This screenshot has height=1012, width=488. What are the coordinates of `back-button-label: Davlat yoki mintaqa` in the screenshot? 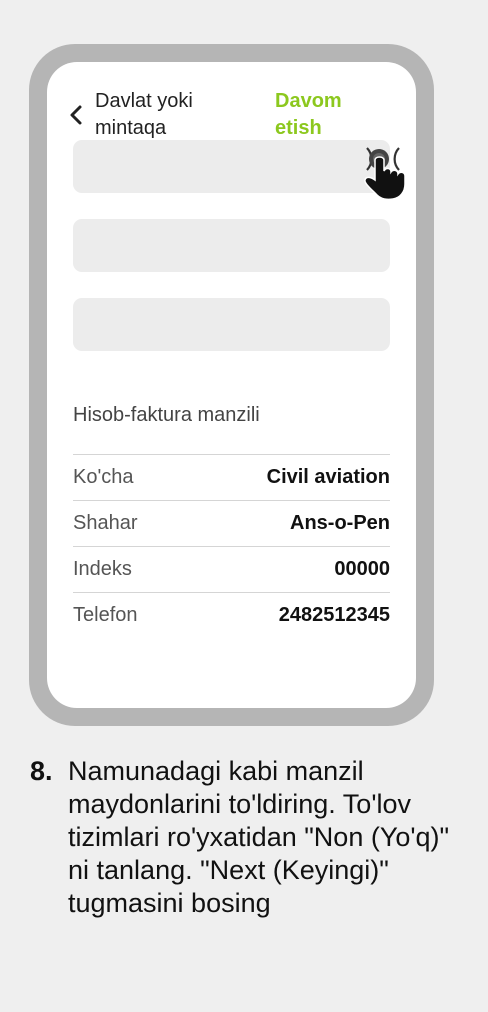 It's located at (175, 115).